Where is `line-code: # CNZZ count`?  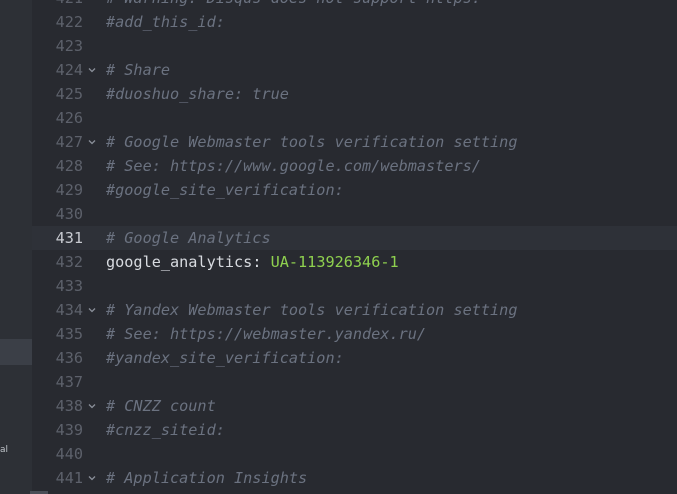
line-code: # CNZZ count is located at coordinates (161, 406).